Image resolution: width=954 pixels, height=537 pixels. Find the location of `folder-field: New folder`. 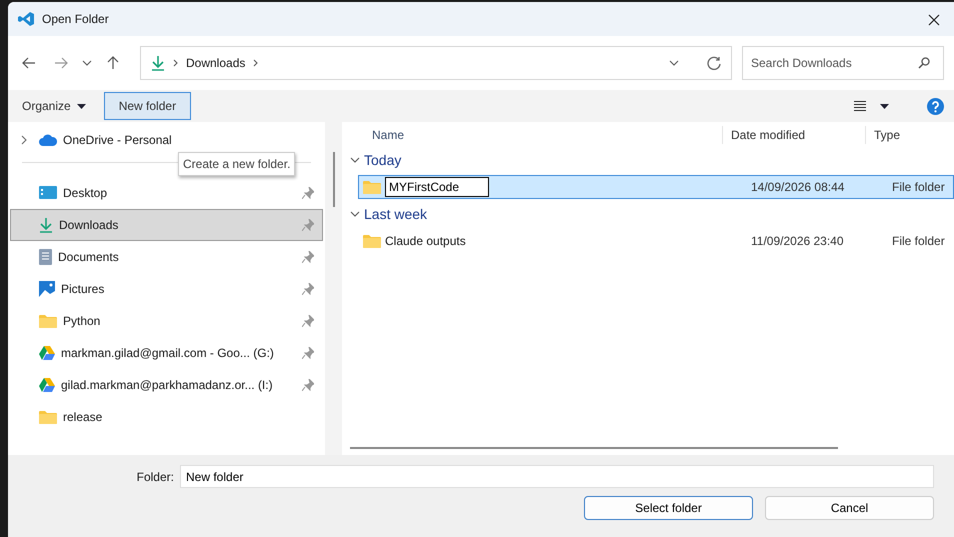

folder-field: New folder is located at coordinates (557, 476).